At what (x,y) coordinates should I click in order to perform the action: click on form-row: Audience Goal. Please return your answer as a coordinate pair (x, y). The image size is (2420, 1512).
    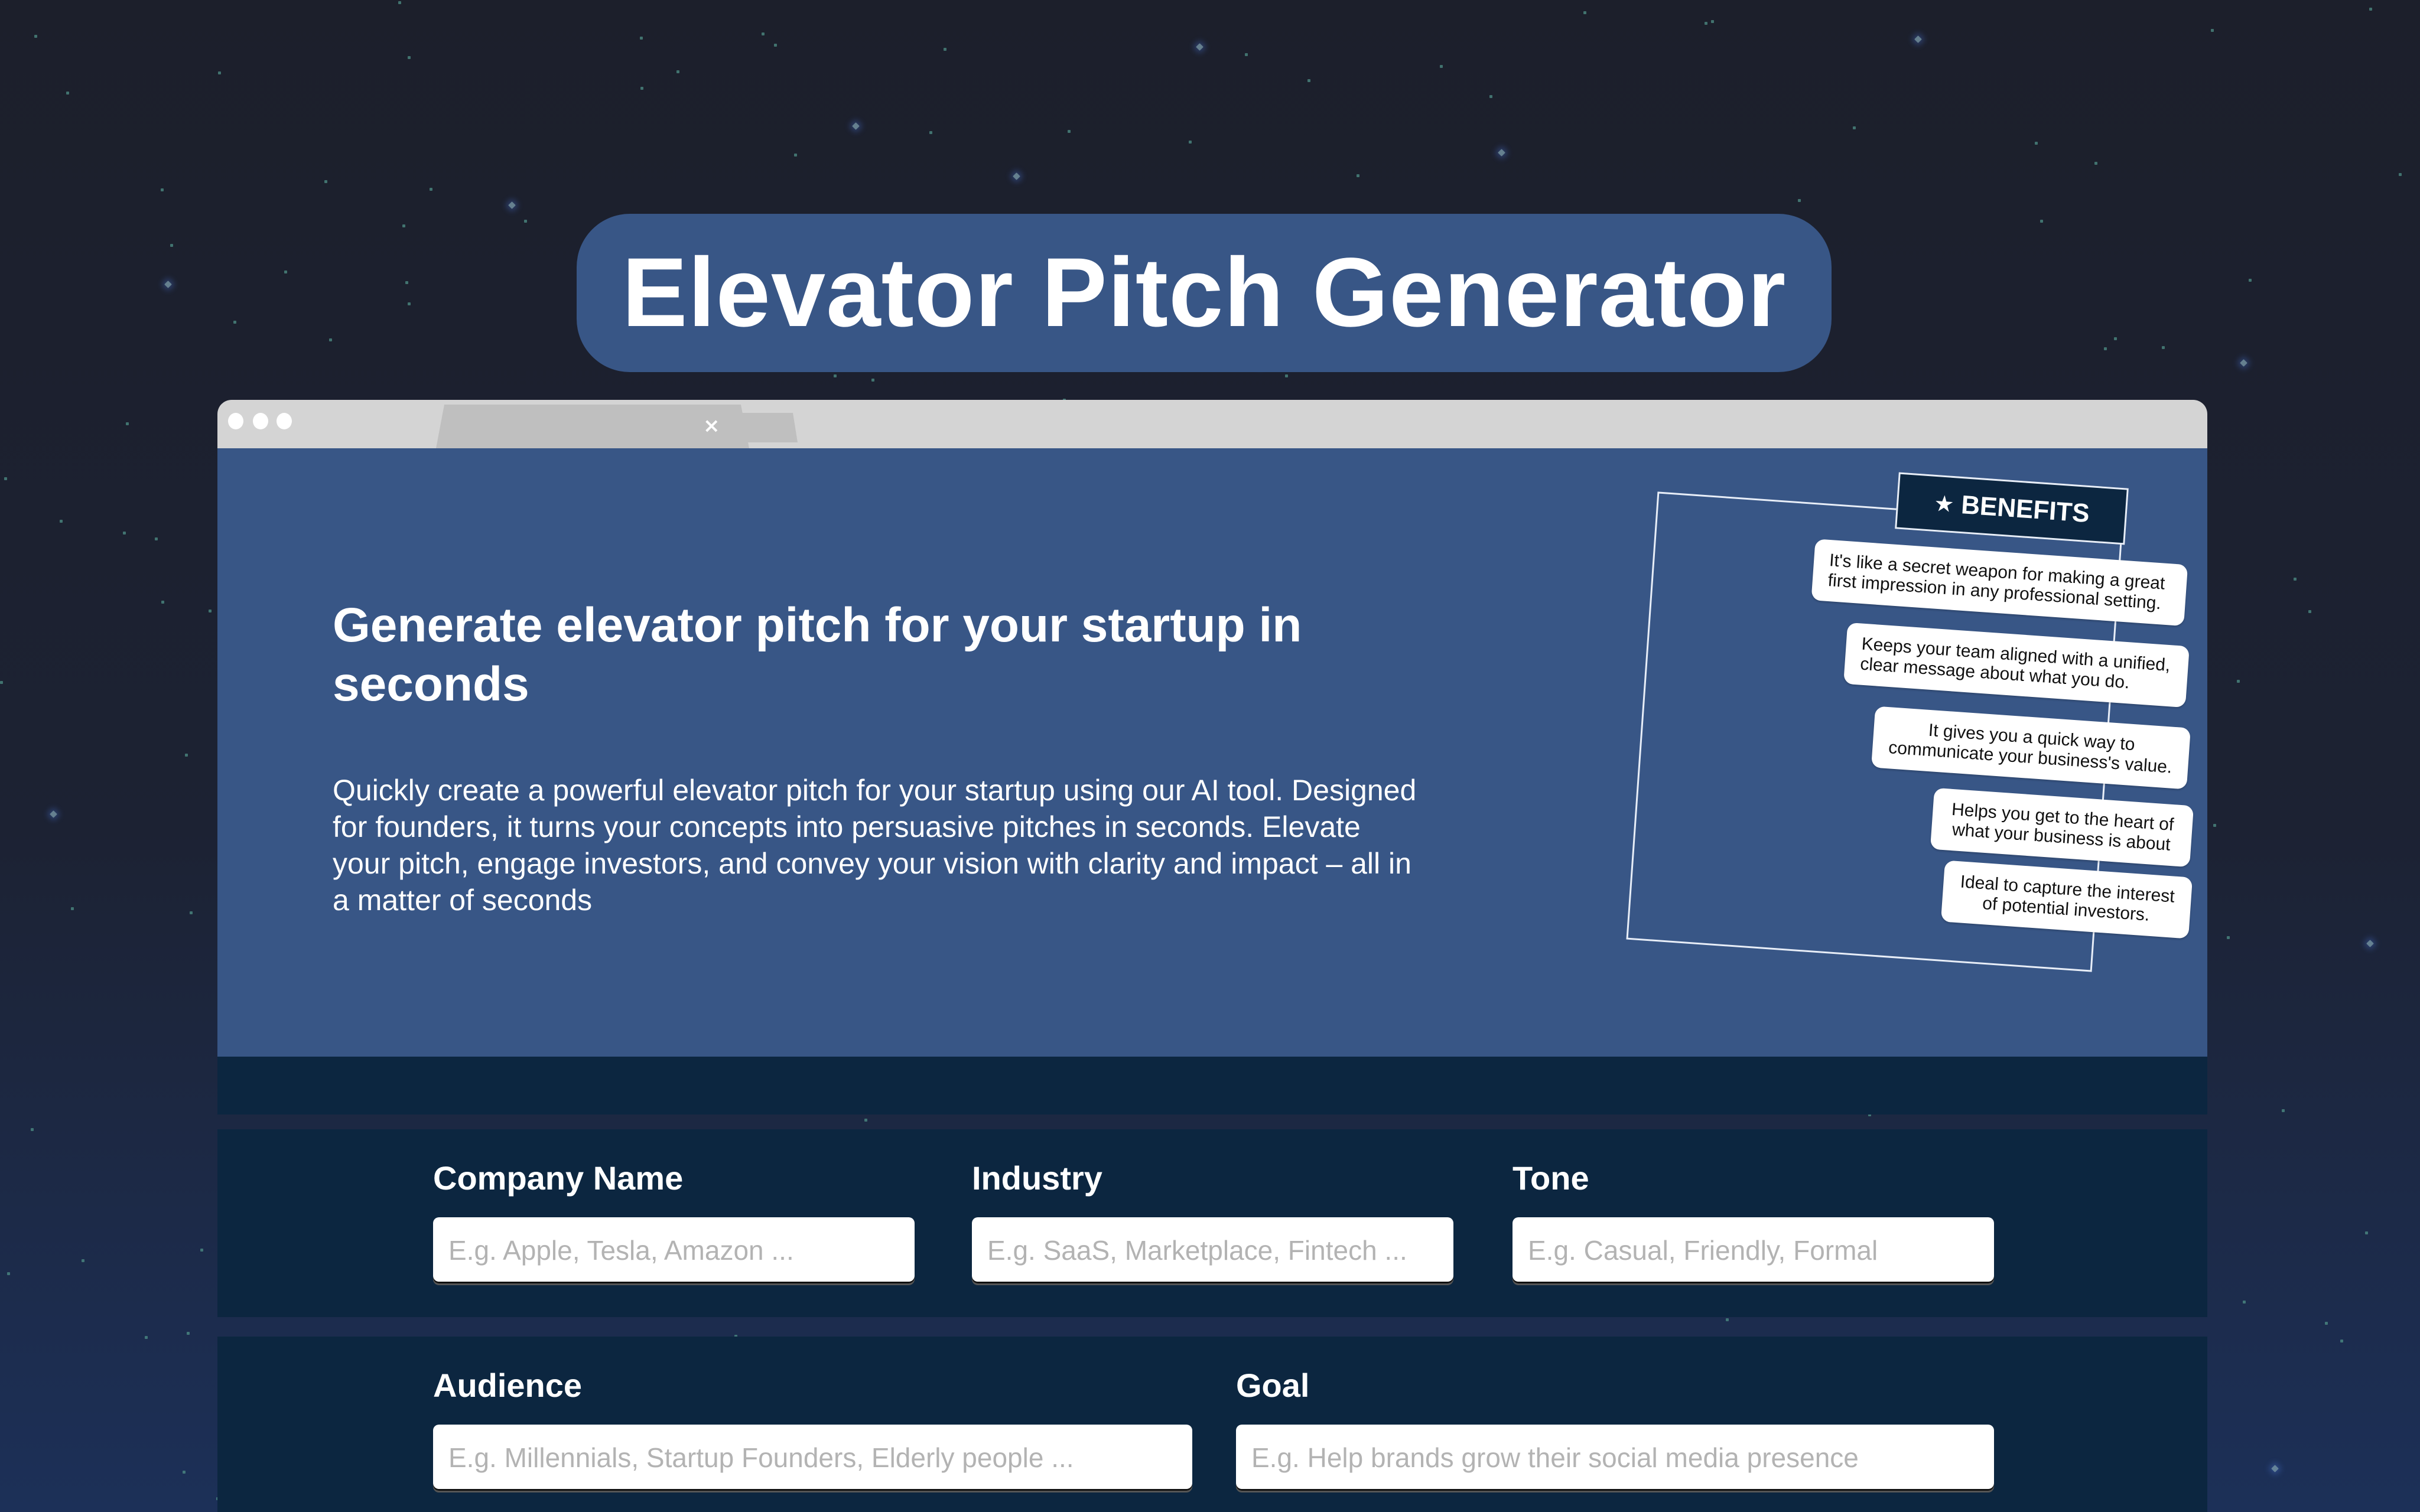
    Looking at the image, I should click on (1212, 1424).